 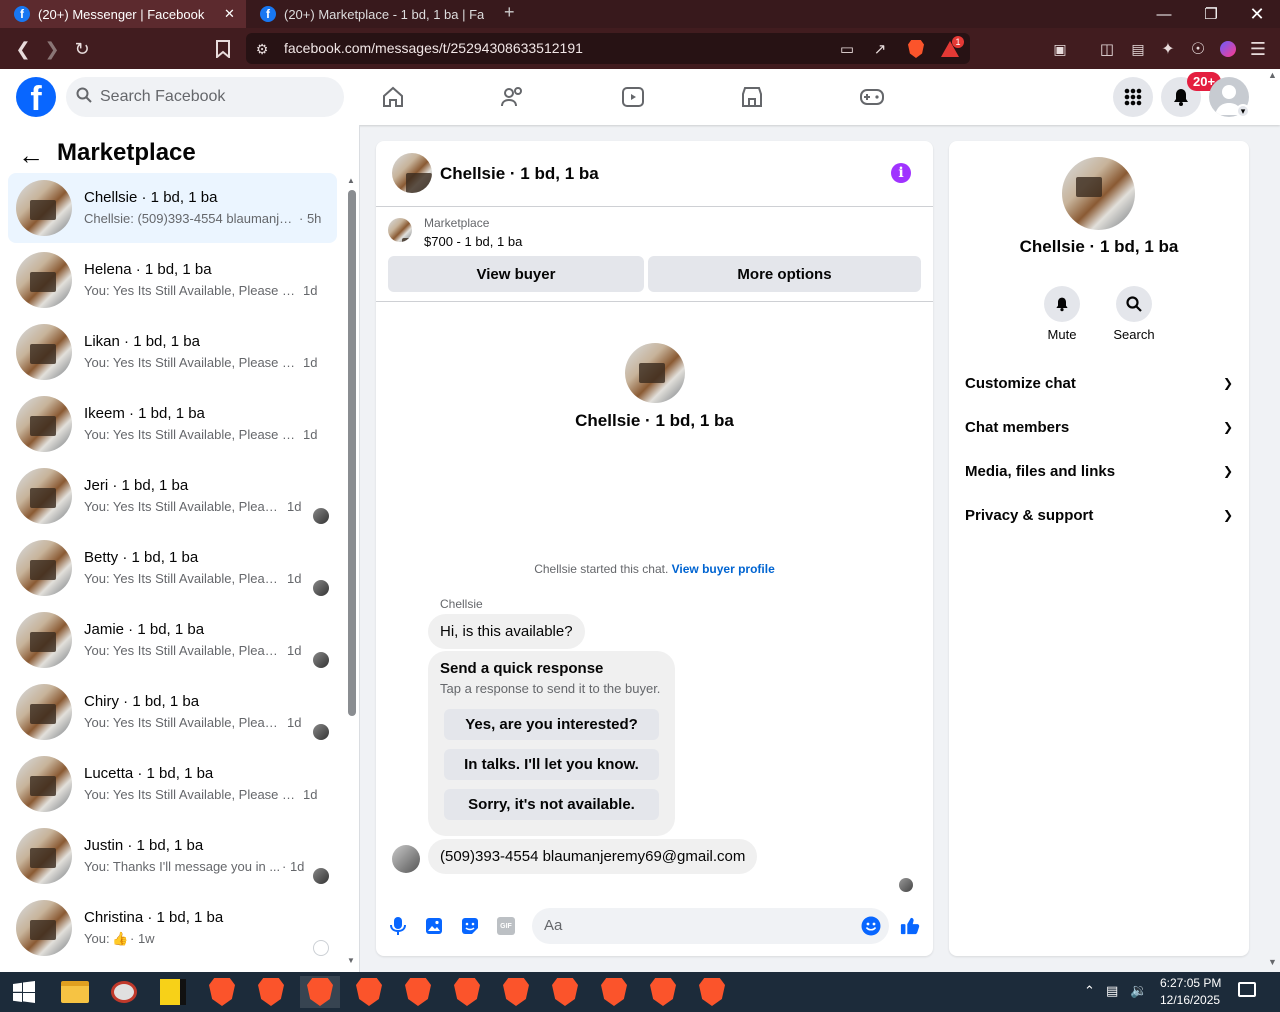 What do you see at coordinates (24, 992) in the screenshot?
I see `windows-start-icon` at bounding box center [24, 992].